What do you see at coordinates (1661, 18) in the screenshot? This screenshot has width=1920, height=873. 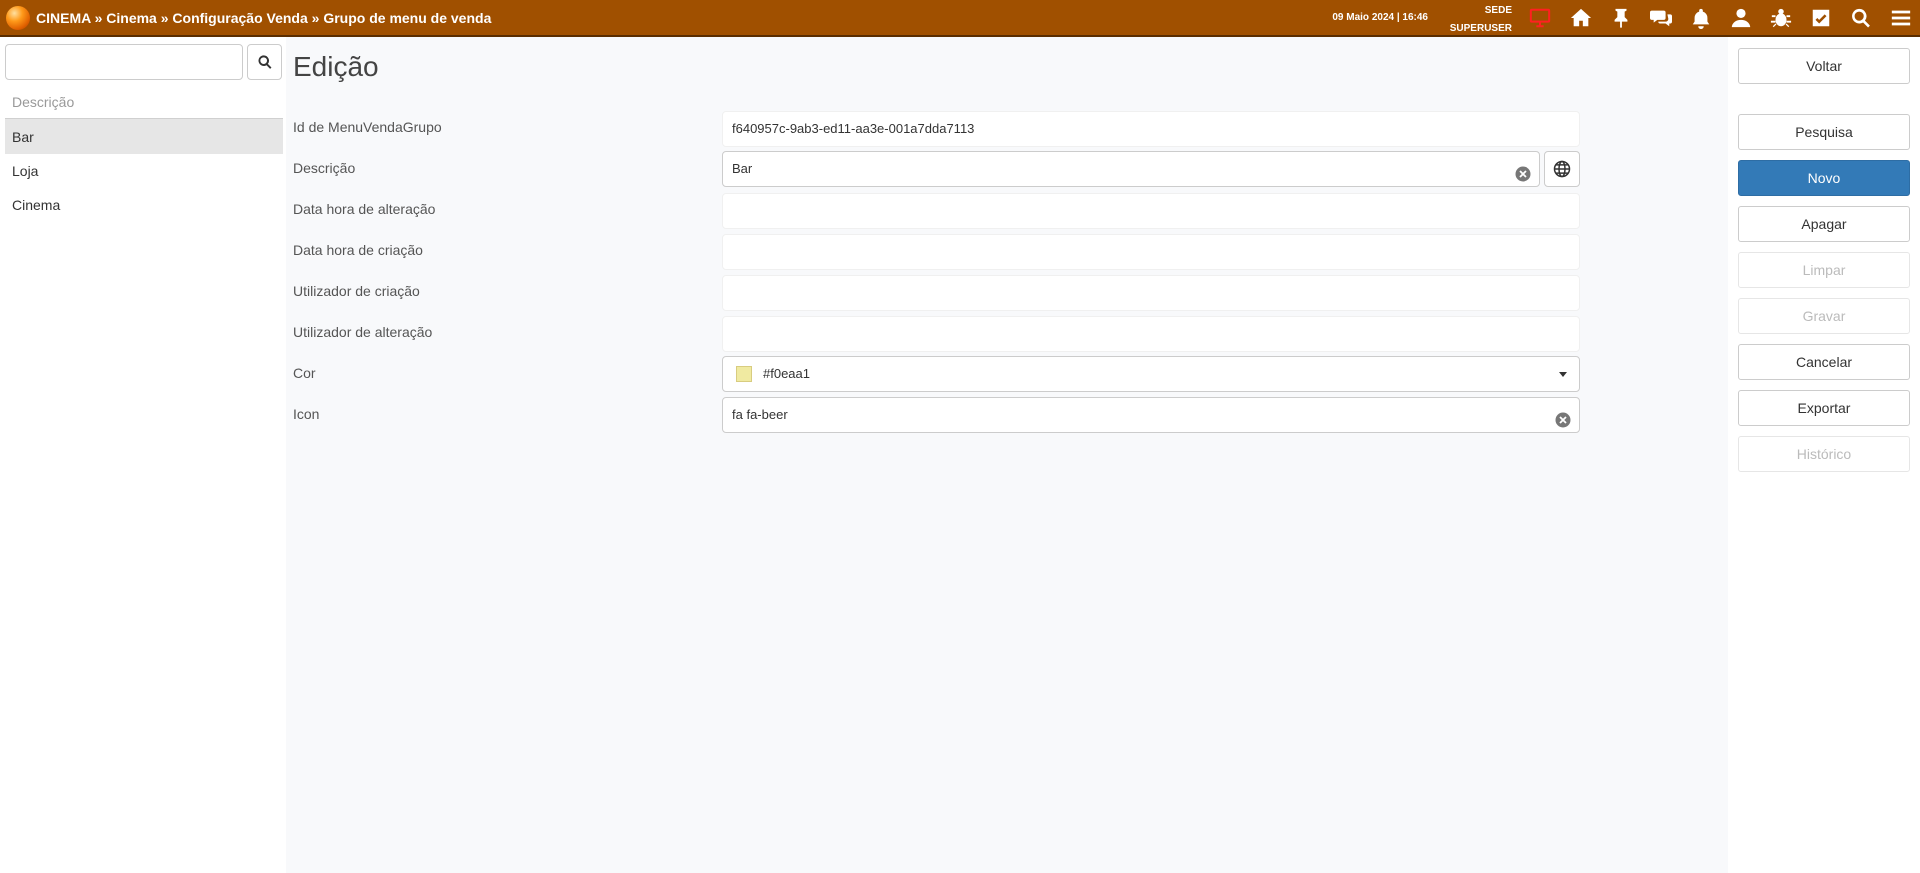 I see `chat-icon` at bounding box center [1661, 18].